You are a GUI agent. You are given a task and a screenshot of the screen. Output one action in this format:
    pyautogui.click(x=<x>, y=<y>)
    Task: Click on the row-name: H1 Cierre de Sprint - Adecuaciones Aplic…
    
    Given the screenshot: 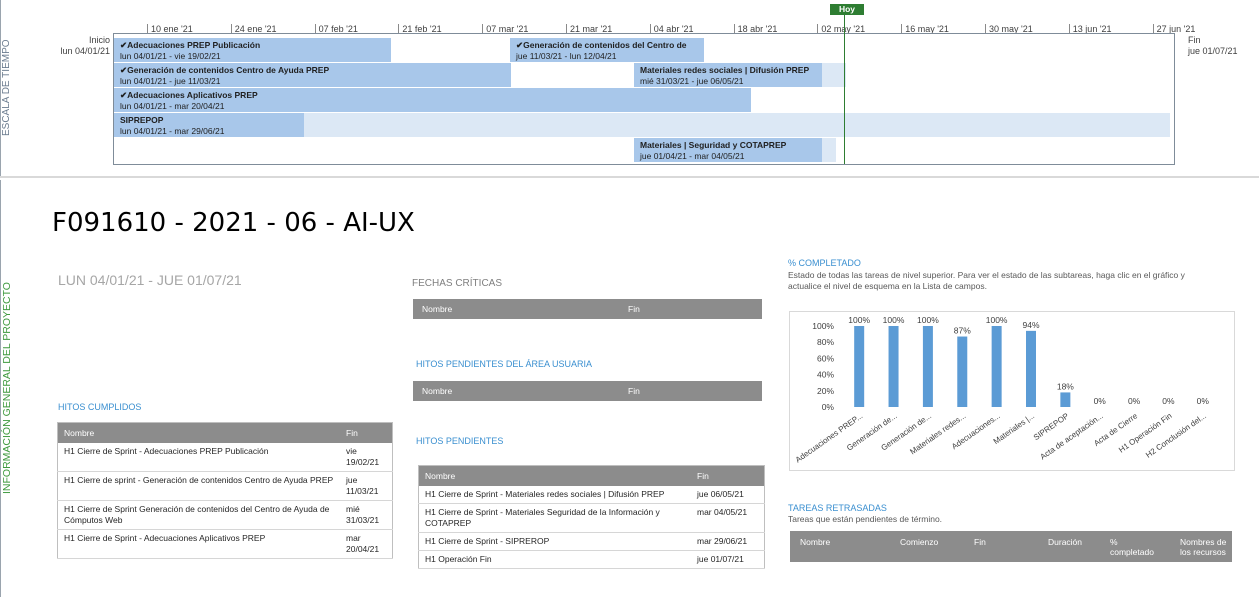 What is the action you would take?
    pyautogui.click(x=198, y=544)
    